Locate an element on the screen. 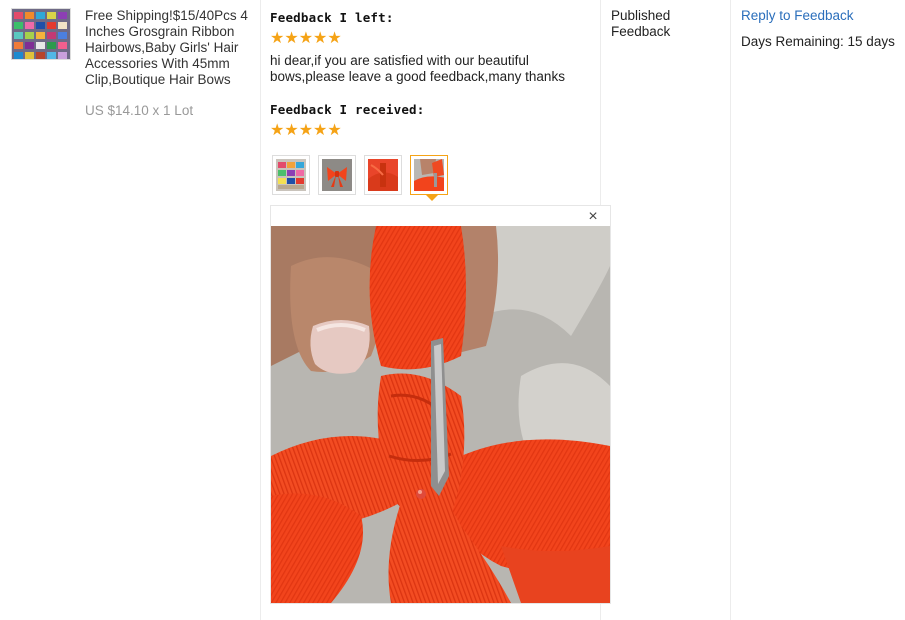 Image resolution: width=905 pixels, height=620 pixels. feedback-received-stars: ★★★★★ is located at coordinates (306, 130).